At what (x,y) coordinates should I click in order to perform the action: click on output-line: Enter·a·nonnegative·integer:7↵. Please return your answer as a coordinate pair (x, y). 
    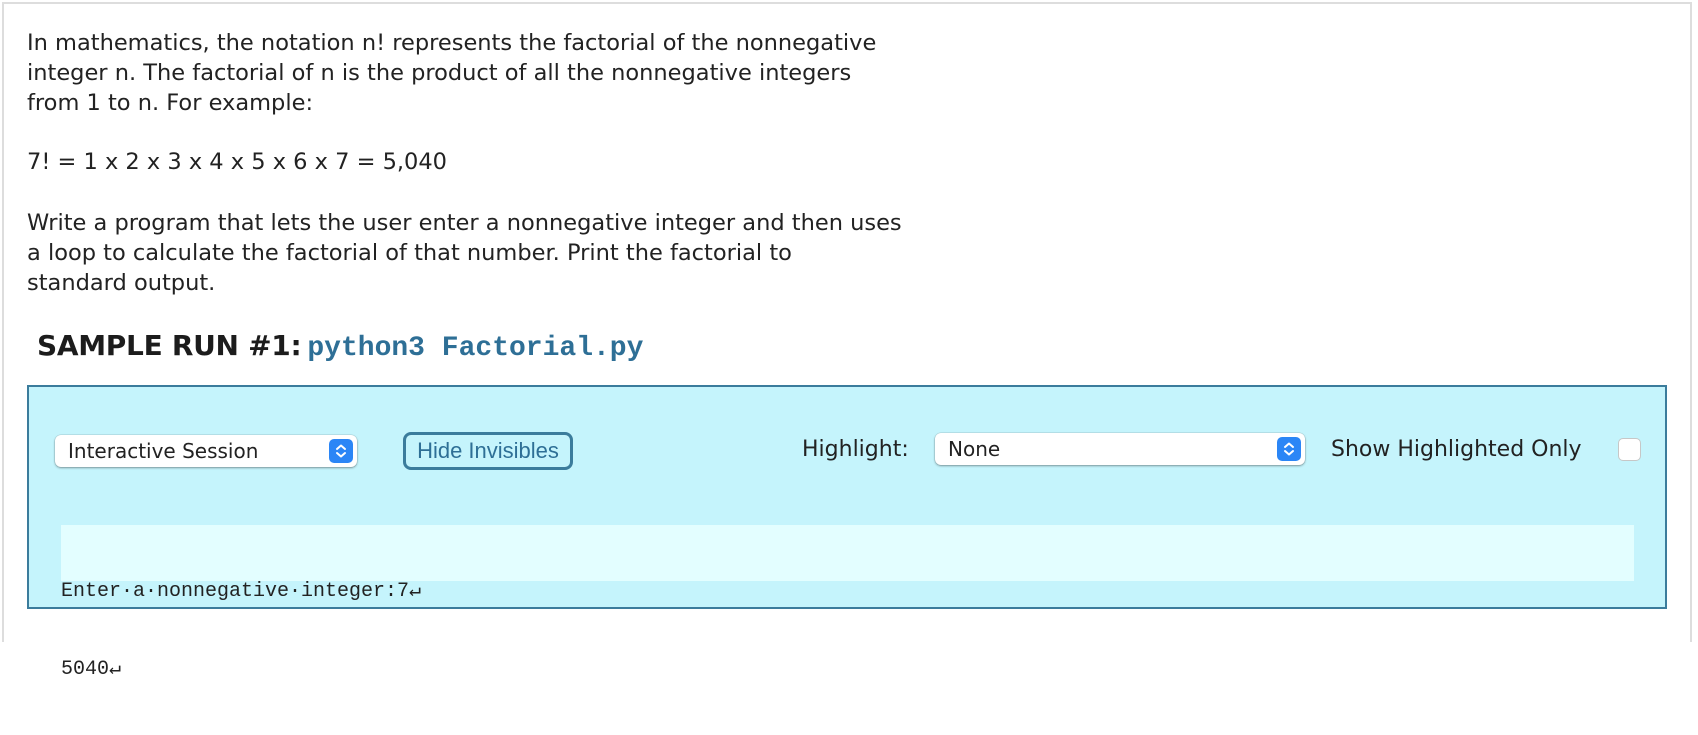
    Looking at the image, I should click on (241, 591).